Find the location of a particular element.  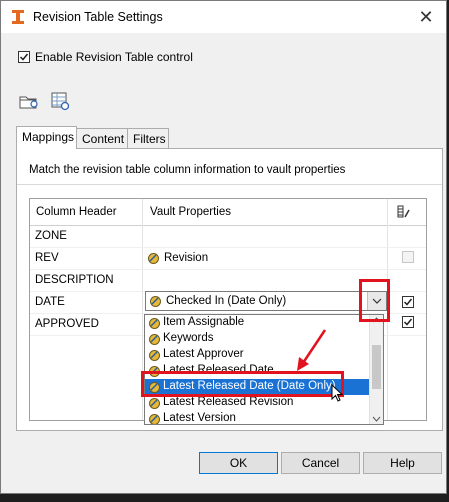

title-bar: Revision Table Settings ✕ is located at coordinates (223, 17).